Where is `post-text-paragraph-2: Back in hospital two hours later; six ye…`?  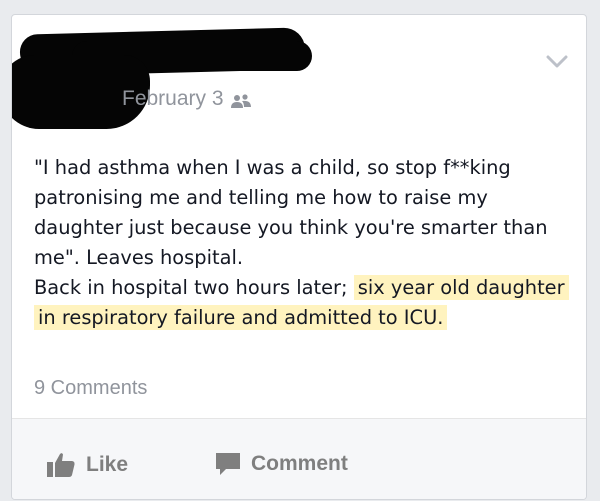 post-text-paragraph-2: Back in hospital two hours later; six ye… is located at coordinates (304, 303).